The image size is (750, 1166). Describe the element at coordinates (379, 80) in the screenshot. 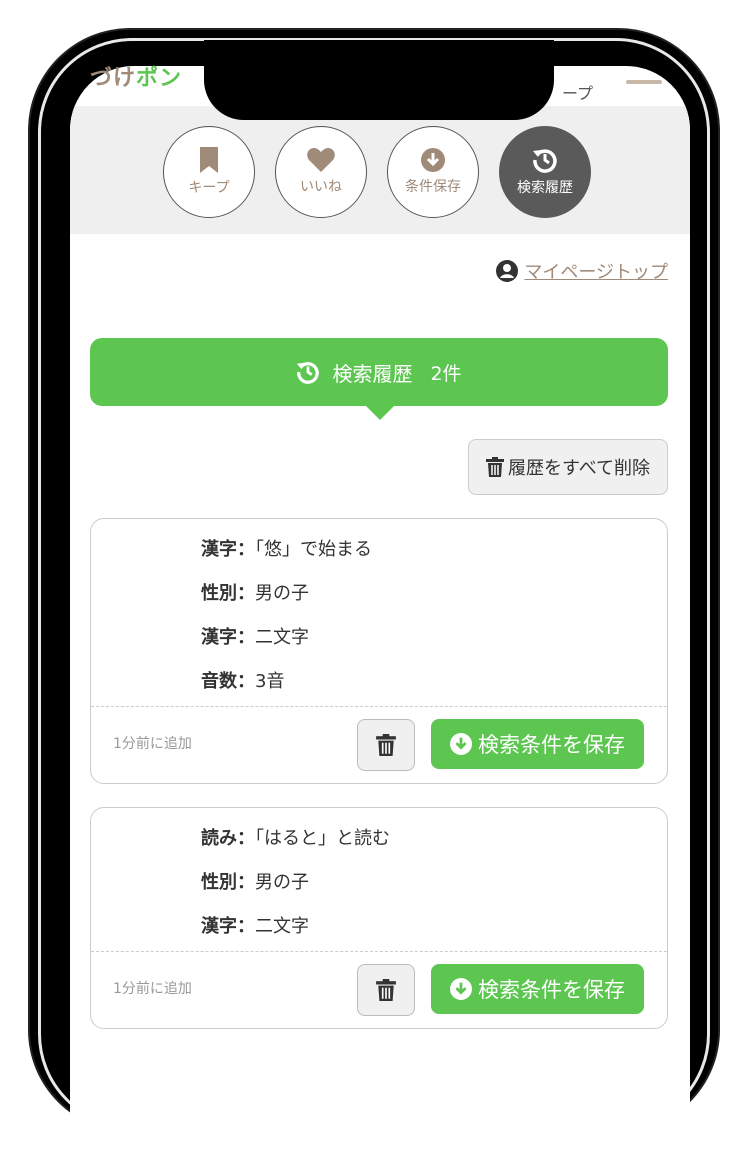

I see `phone-notch` at that location.